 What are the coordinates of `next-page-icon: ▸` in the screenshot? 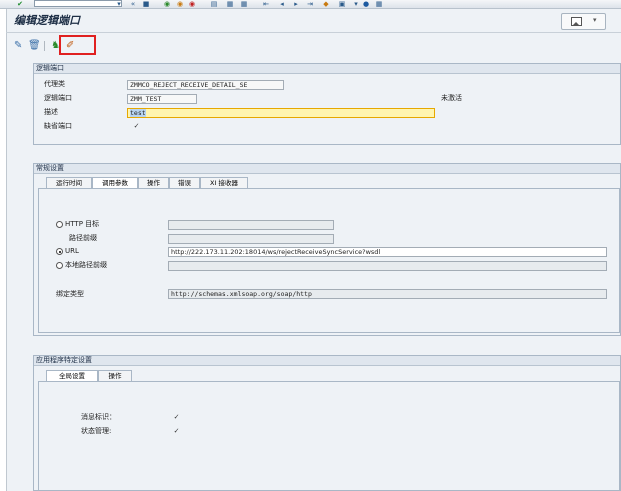 It's located at (296, 4).